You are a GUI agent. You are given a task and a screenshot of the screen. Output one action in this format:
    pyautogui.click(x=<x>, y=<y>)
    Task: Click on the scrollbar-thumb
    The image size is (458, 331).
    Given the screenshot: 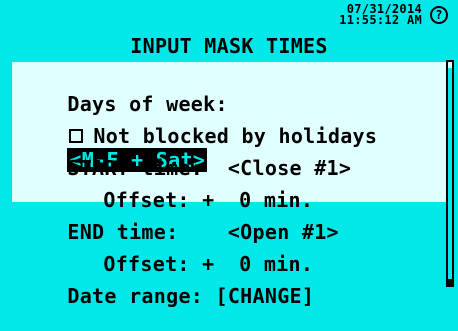 What is the action you would take?
    pyautogui.click(x=450, y=282)
    